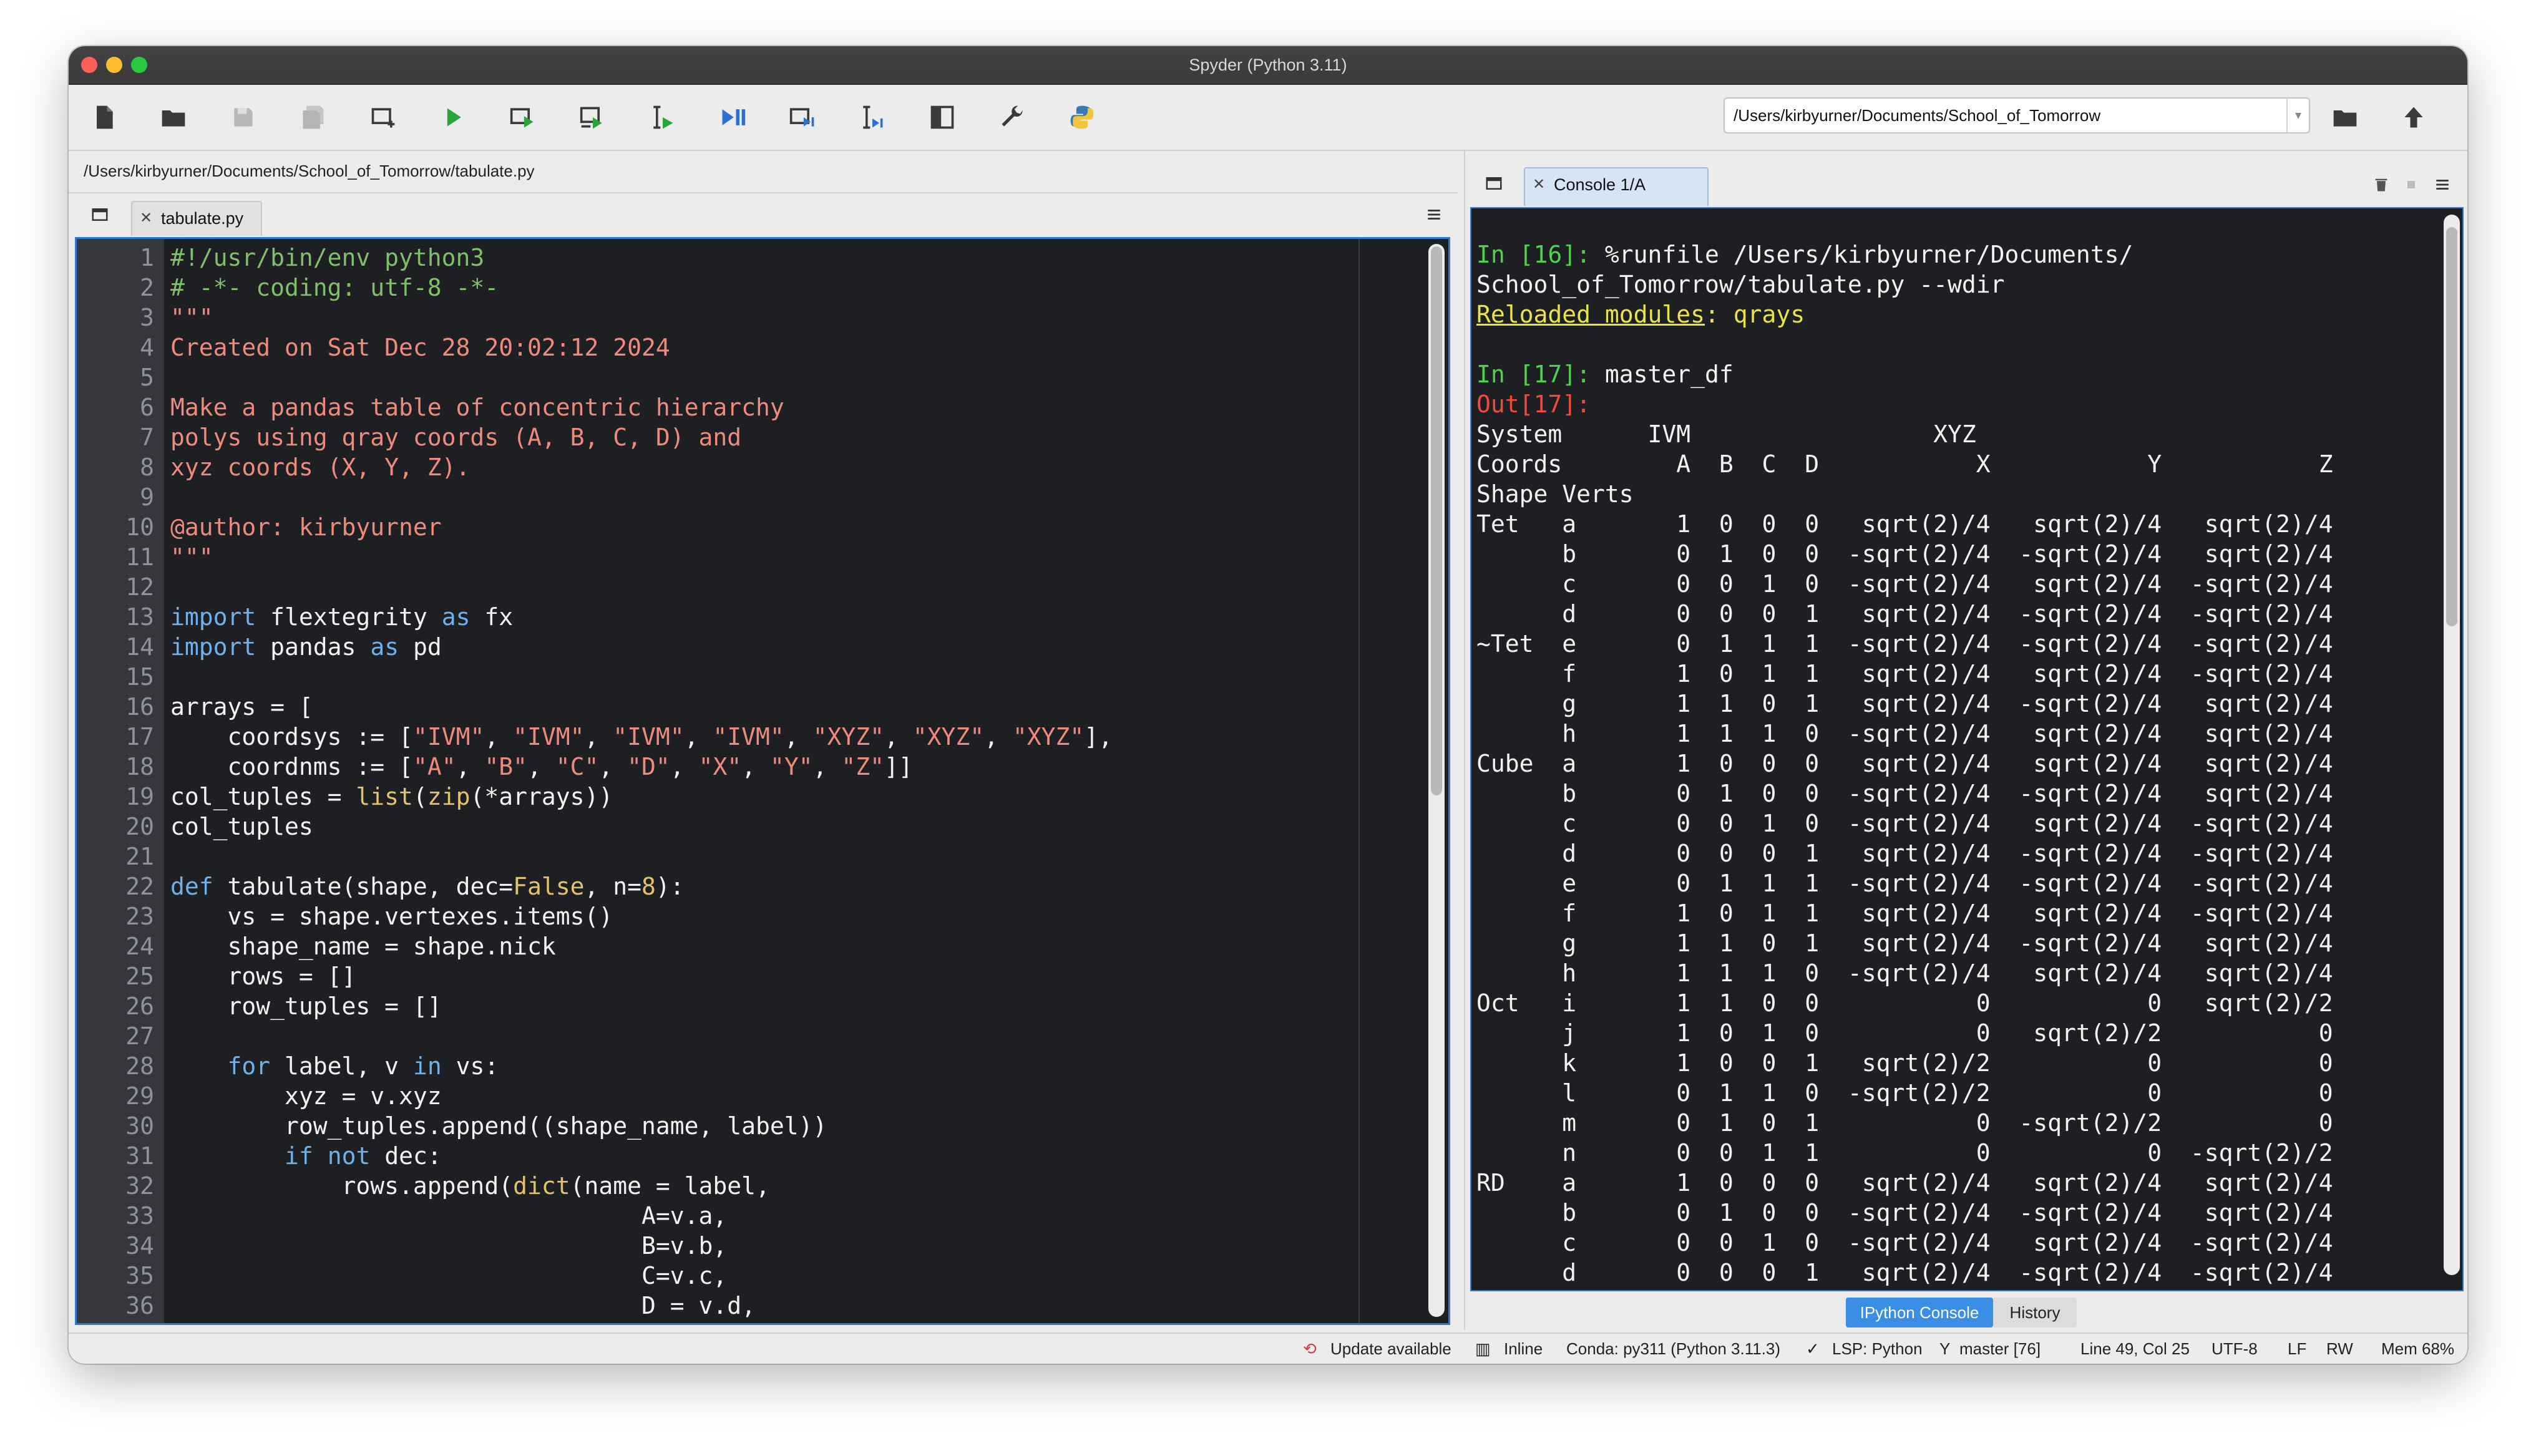 This screenshot has height=1456, width=2536. What do you see at coordinates (147, 348) in the screenshot?
I see `line-number: 4` at bounding box center [147, 348].